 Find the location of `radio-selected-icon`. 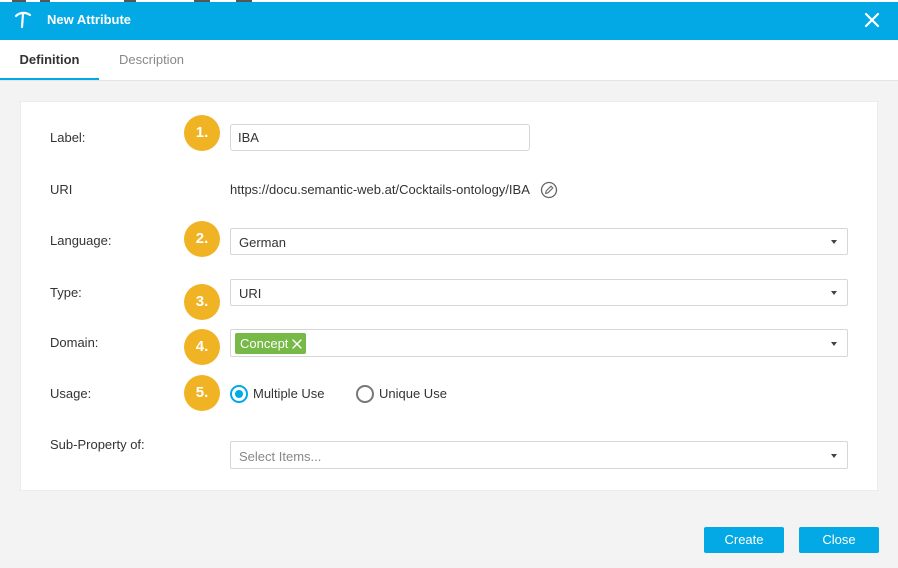

radio-selected-icon is located at coordinates (239, 394).